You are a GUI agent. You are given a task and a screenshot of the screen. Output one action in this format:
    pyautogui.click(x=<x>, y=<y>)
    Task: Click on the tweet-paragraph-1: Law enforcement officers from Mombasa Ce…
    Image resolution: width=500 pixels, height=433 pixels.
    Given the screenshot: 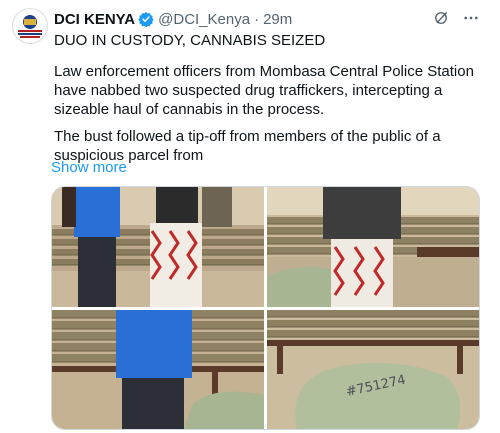 What is the action you would take?
    pyautogui.click(x=264, y=90)
    